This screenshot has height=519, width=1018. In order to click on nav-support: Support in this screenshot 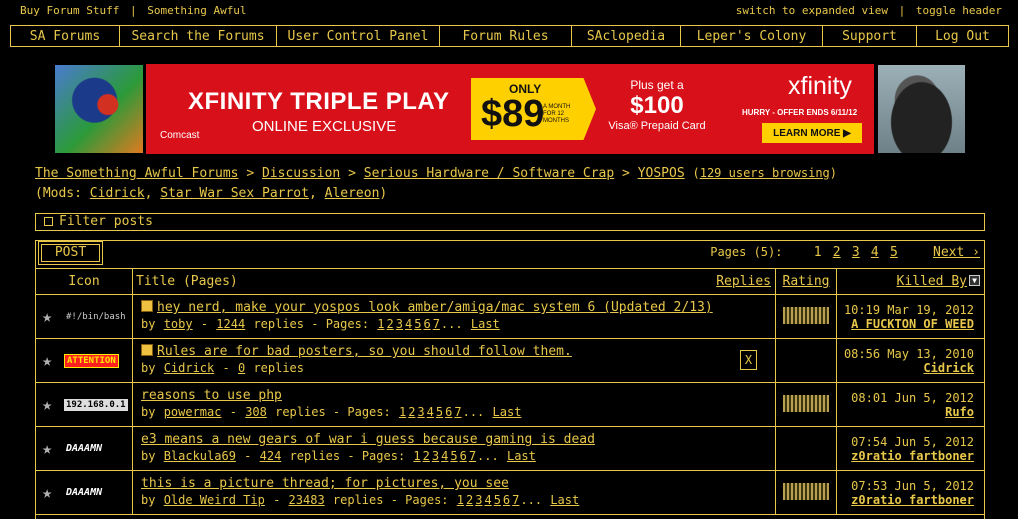, I will do `click(870, 36)`.